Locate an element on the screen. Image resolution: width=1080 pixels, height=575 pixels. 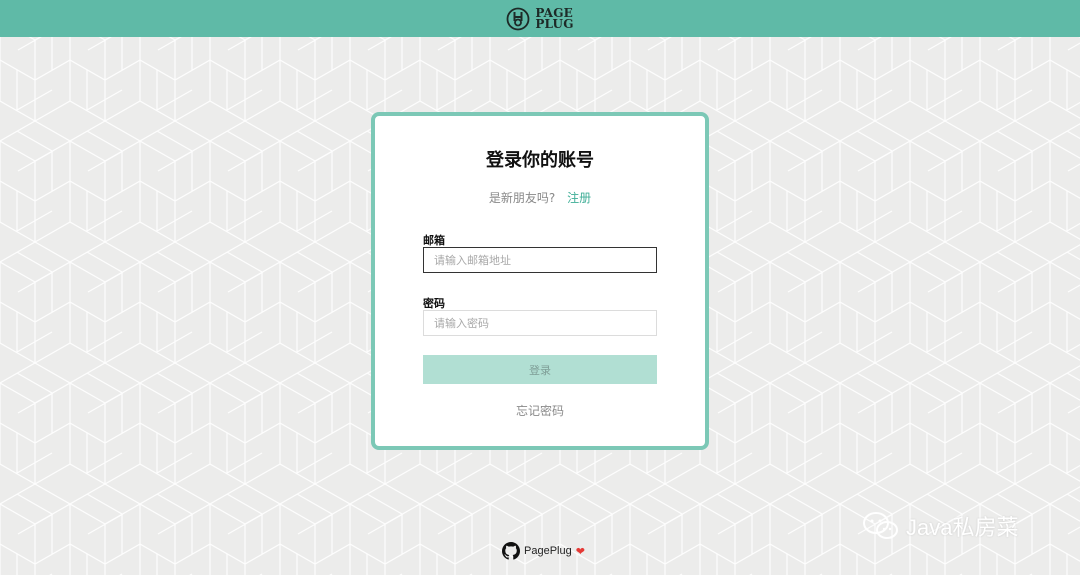
login-button: 登录 is located at coordinates (540, 369).